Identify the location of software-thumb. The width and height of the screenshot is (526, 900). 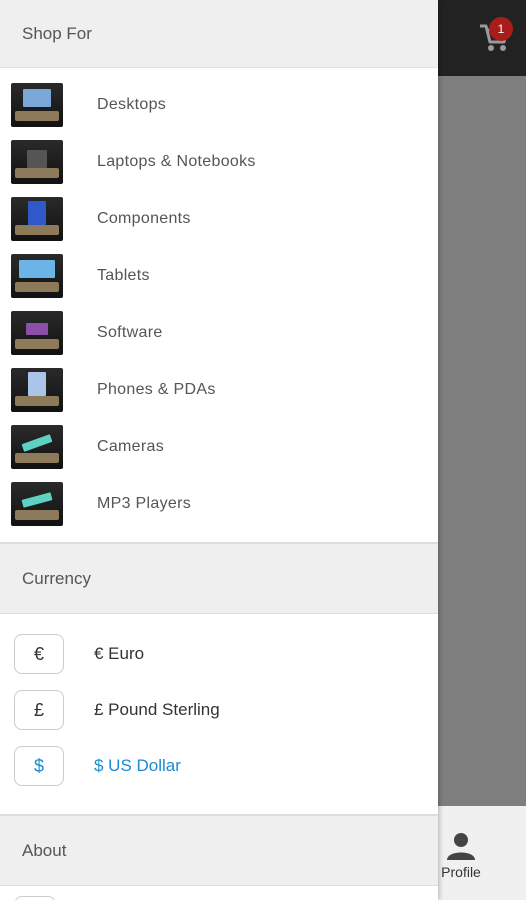
(37, 332).